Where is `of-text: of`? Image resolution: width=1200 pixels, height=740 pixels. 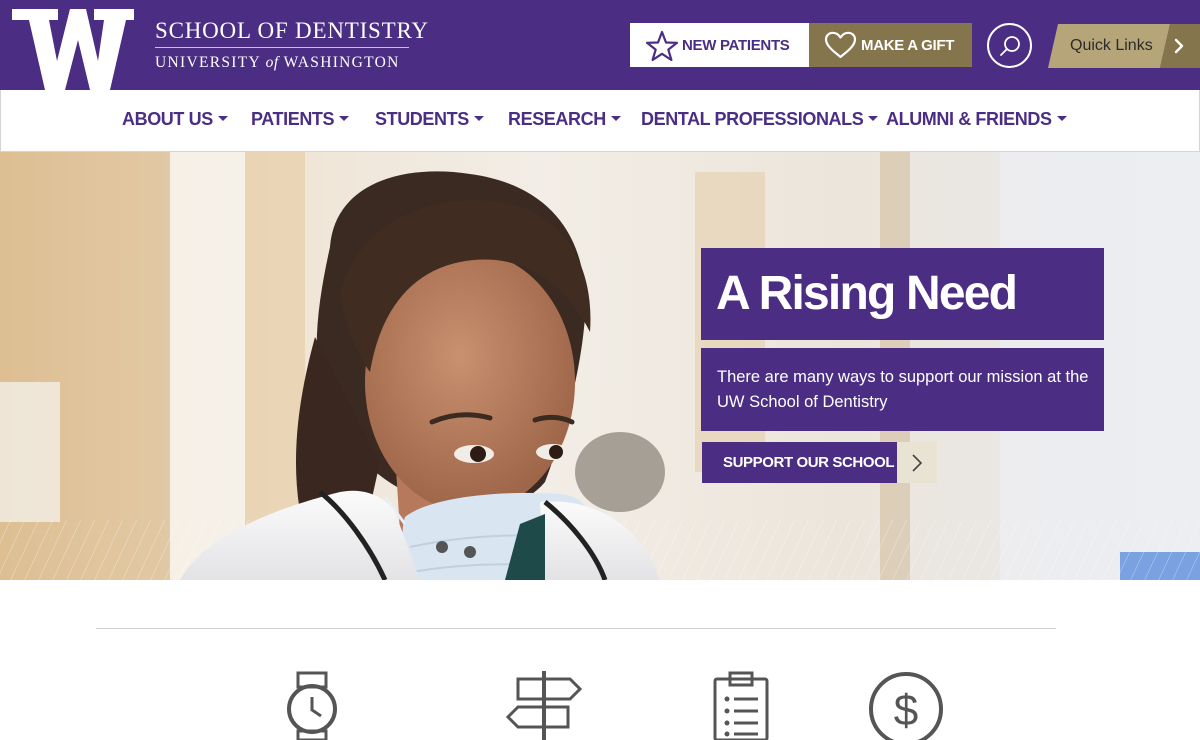
of-text: of is located at coordinates (272, 62).